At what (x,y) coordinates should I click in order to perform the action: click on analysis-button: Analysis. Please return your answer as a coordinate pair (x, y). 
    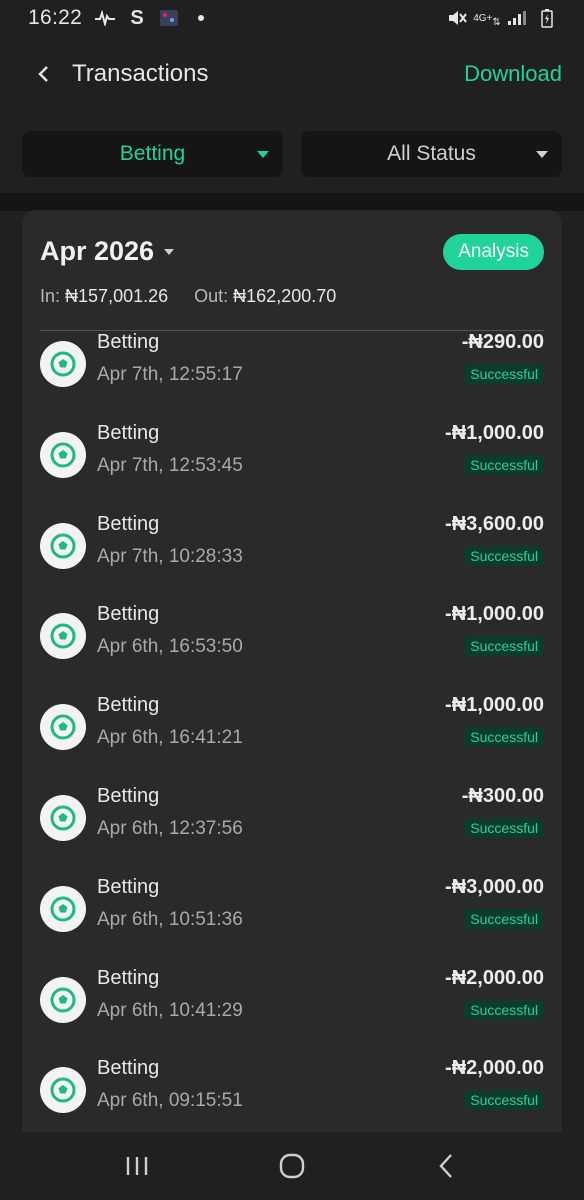
    Looking at the image, I should click on (493, 252).